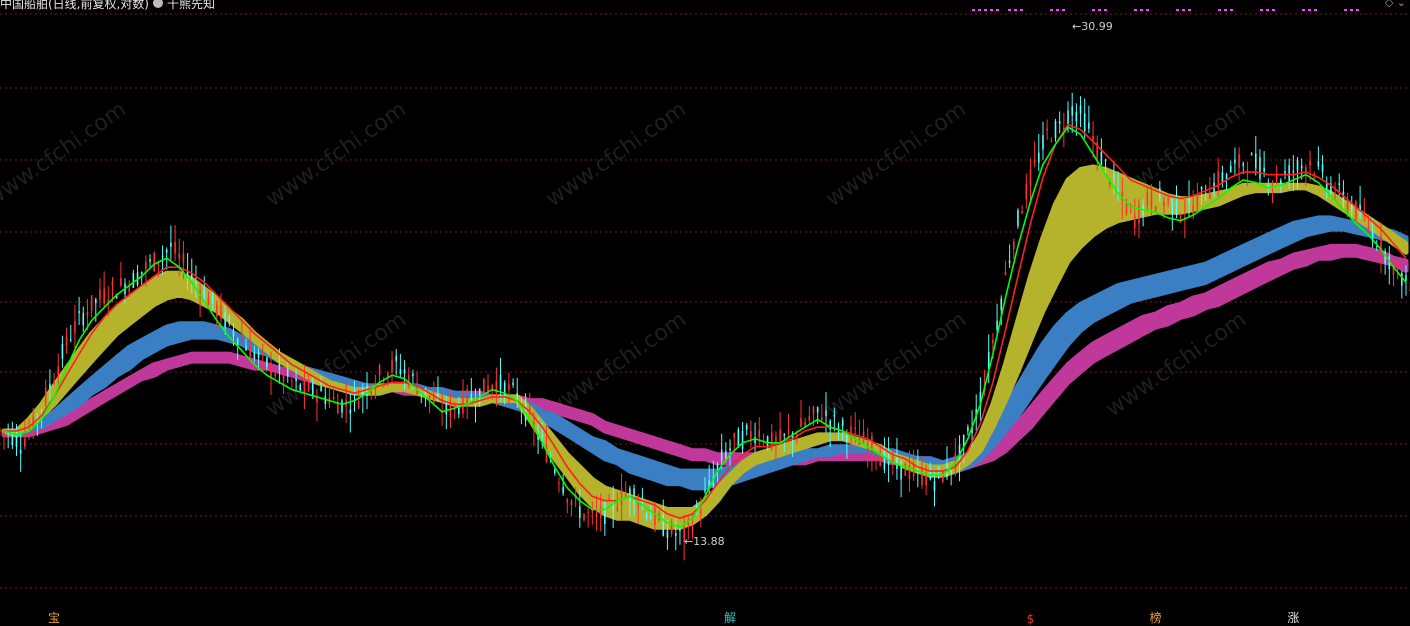 This screenshot has width=1410, height=626. Describe the element at coordinates (1077, 26) in the screenshot. I see `high-arrow-icon: ←` at that location.